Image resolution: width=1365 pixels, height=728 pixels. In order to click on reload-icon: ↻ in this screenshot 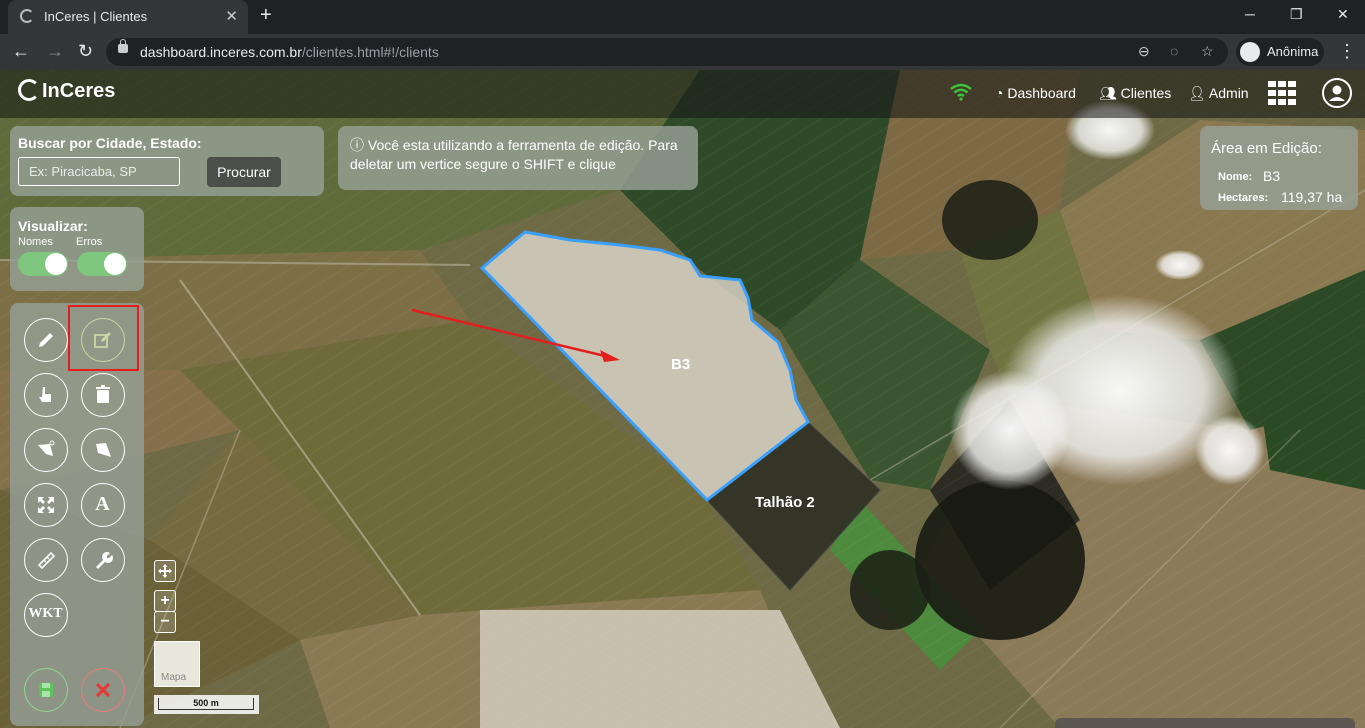, I will do `click(85, 51)`.